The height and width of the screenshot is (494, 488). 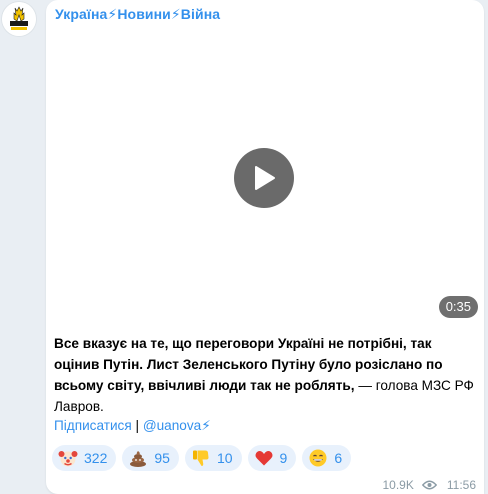 I want to click on post-links: Підписатися | @uanova⚡, so click(x=132, y=426).